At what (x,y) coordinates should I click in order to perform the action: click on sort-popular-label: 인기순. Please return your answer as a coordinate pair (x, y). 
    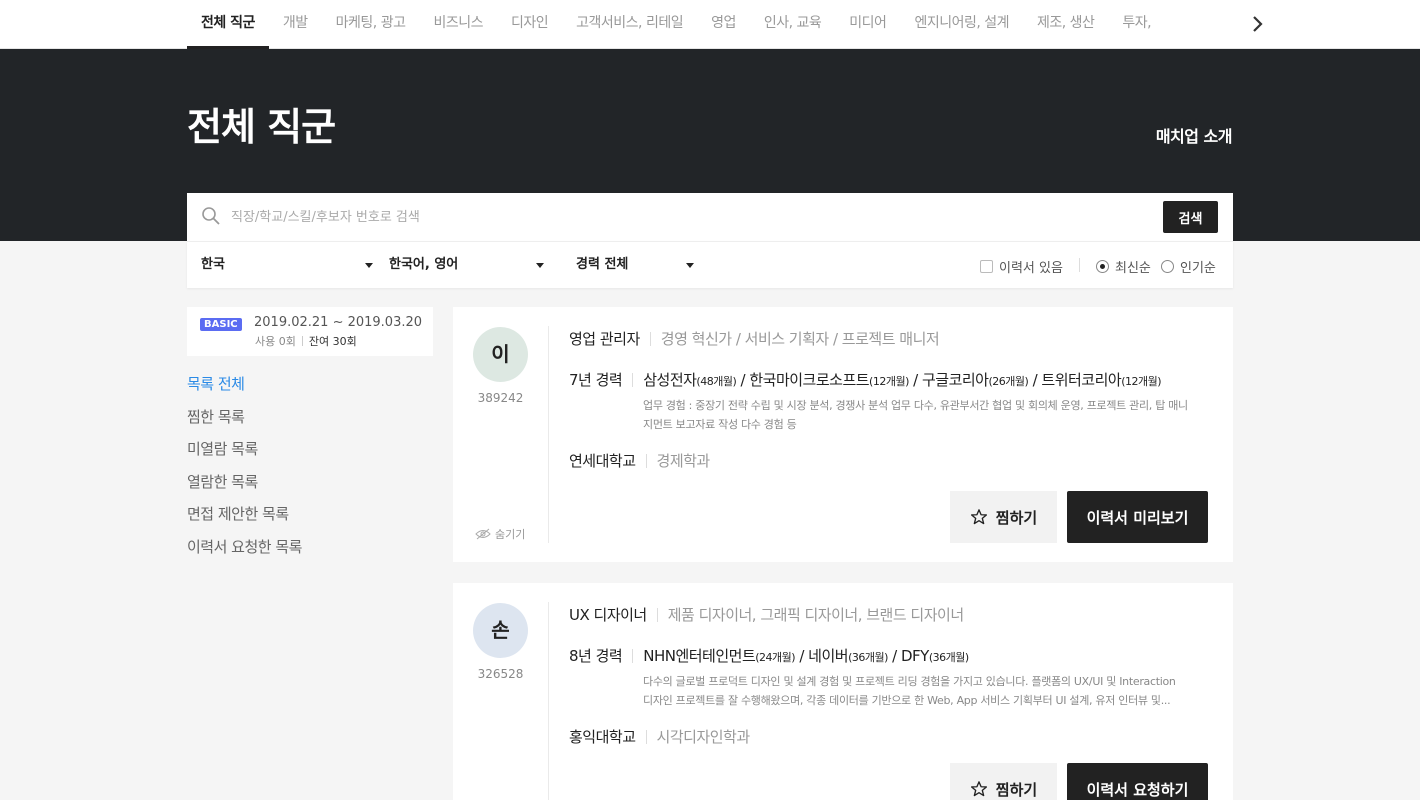
    Looking at the image, I should click on (1198, 268).